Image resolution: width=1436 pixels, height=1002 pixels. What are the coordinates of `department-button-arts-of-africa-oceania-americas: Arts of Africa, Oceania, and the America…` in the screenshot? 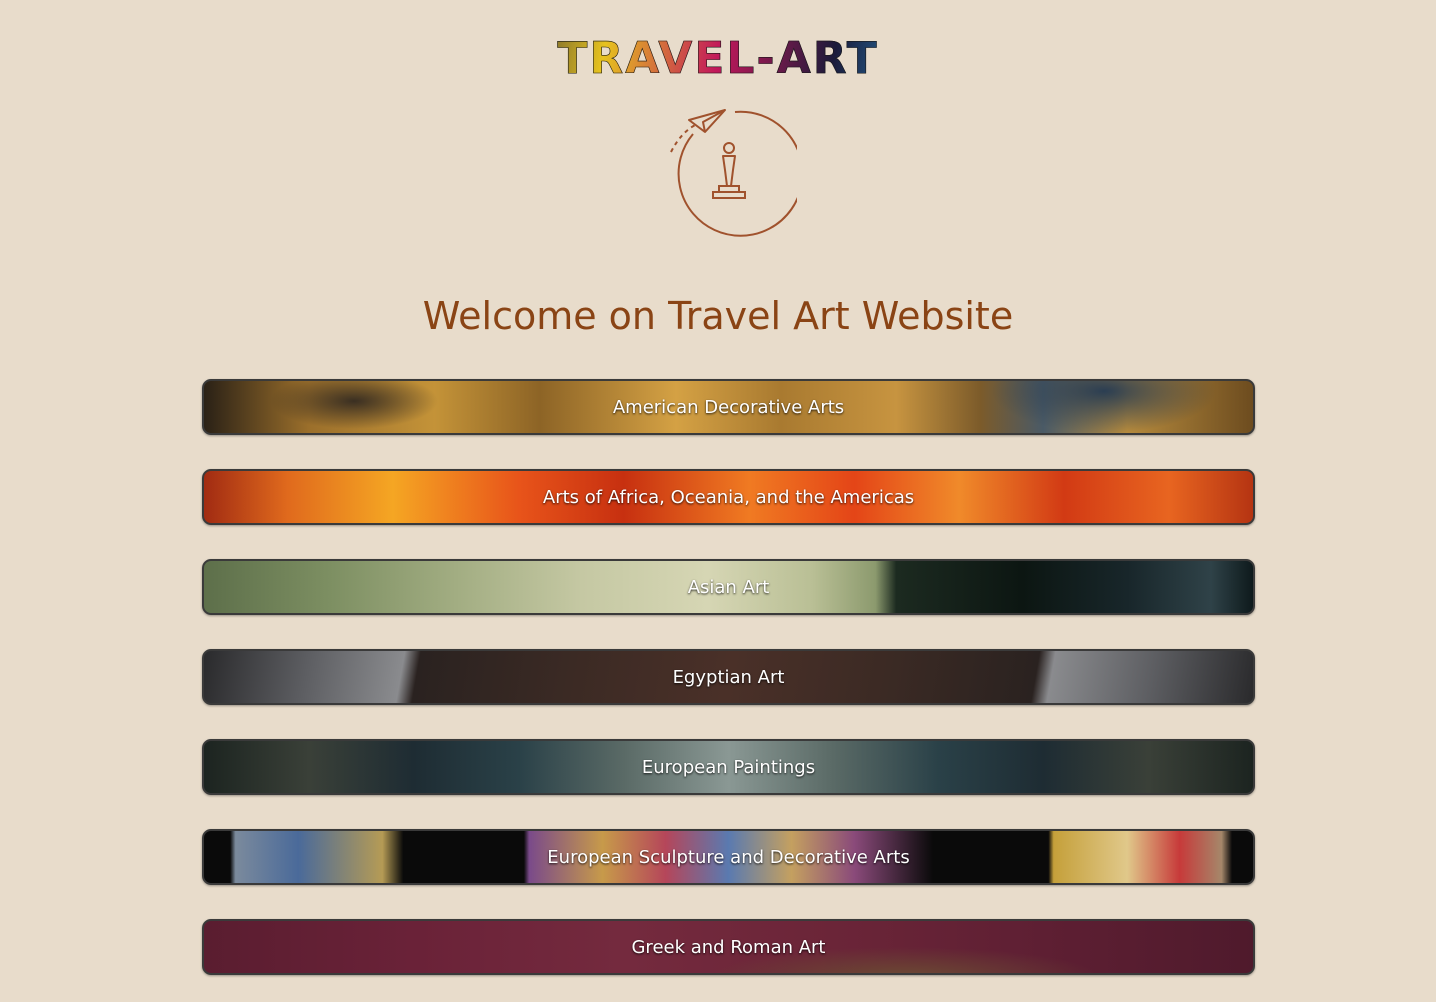 It's located at (728, 497).